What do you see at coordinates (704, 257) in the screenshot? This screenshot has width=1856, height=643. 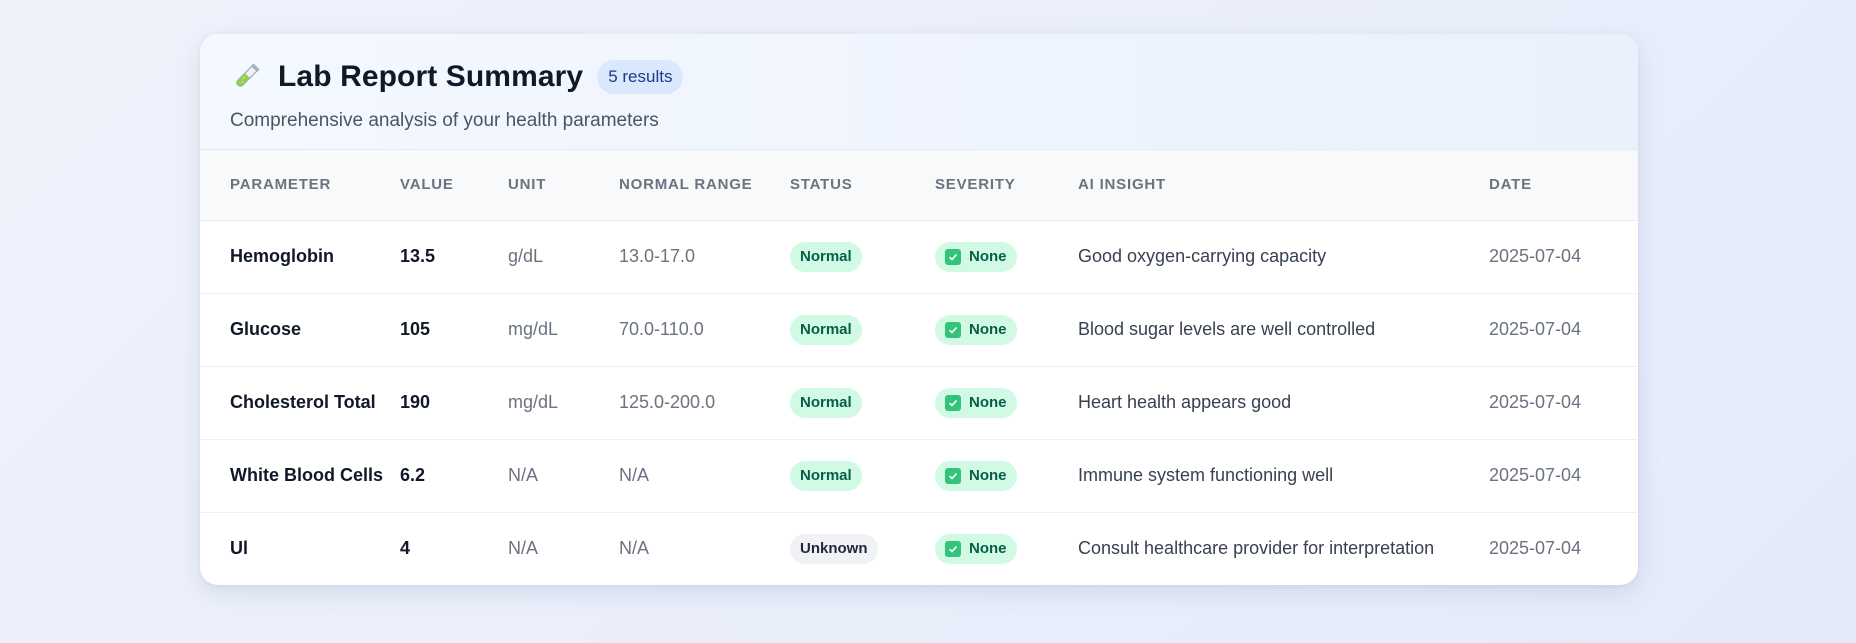 I see `normal-range: 13.0-17.0` at bounding box center [704, 257].